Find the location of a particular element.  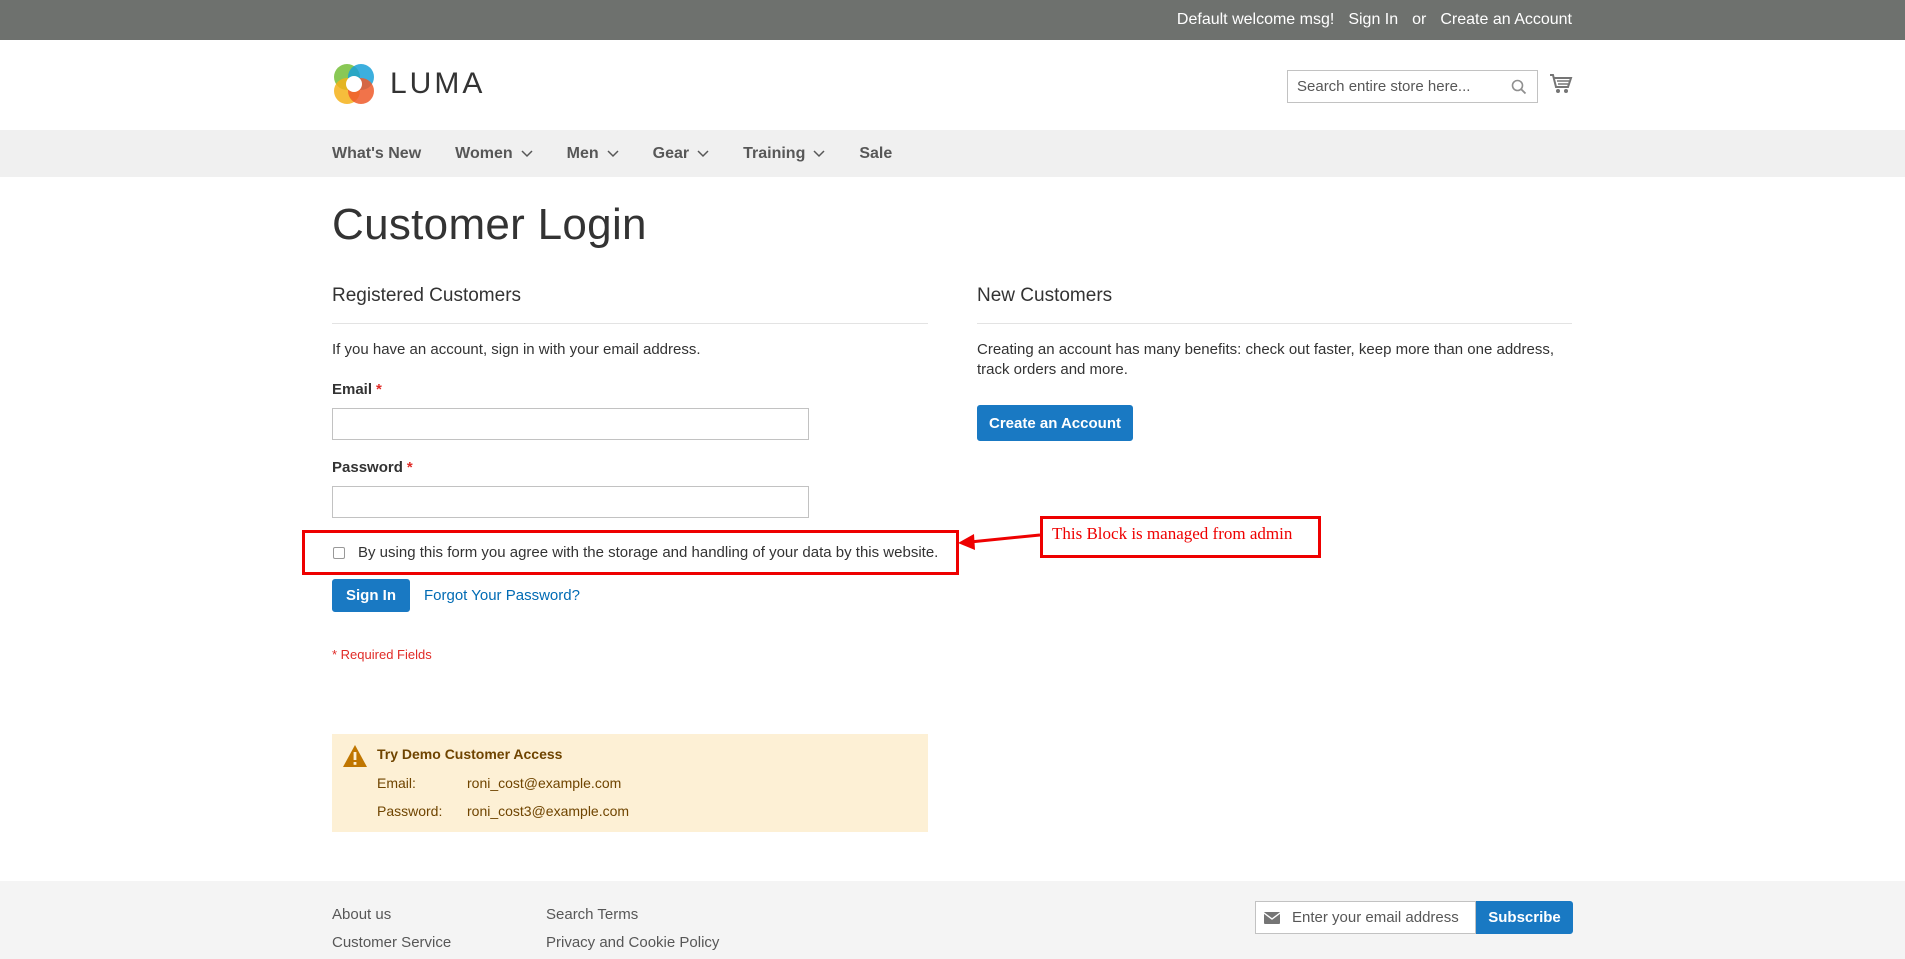

main-nav: What's New Women Men Gear Training Sale is located at coordinates (952, 153).